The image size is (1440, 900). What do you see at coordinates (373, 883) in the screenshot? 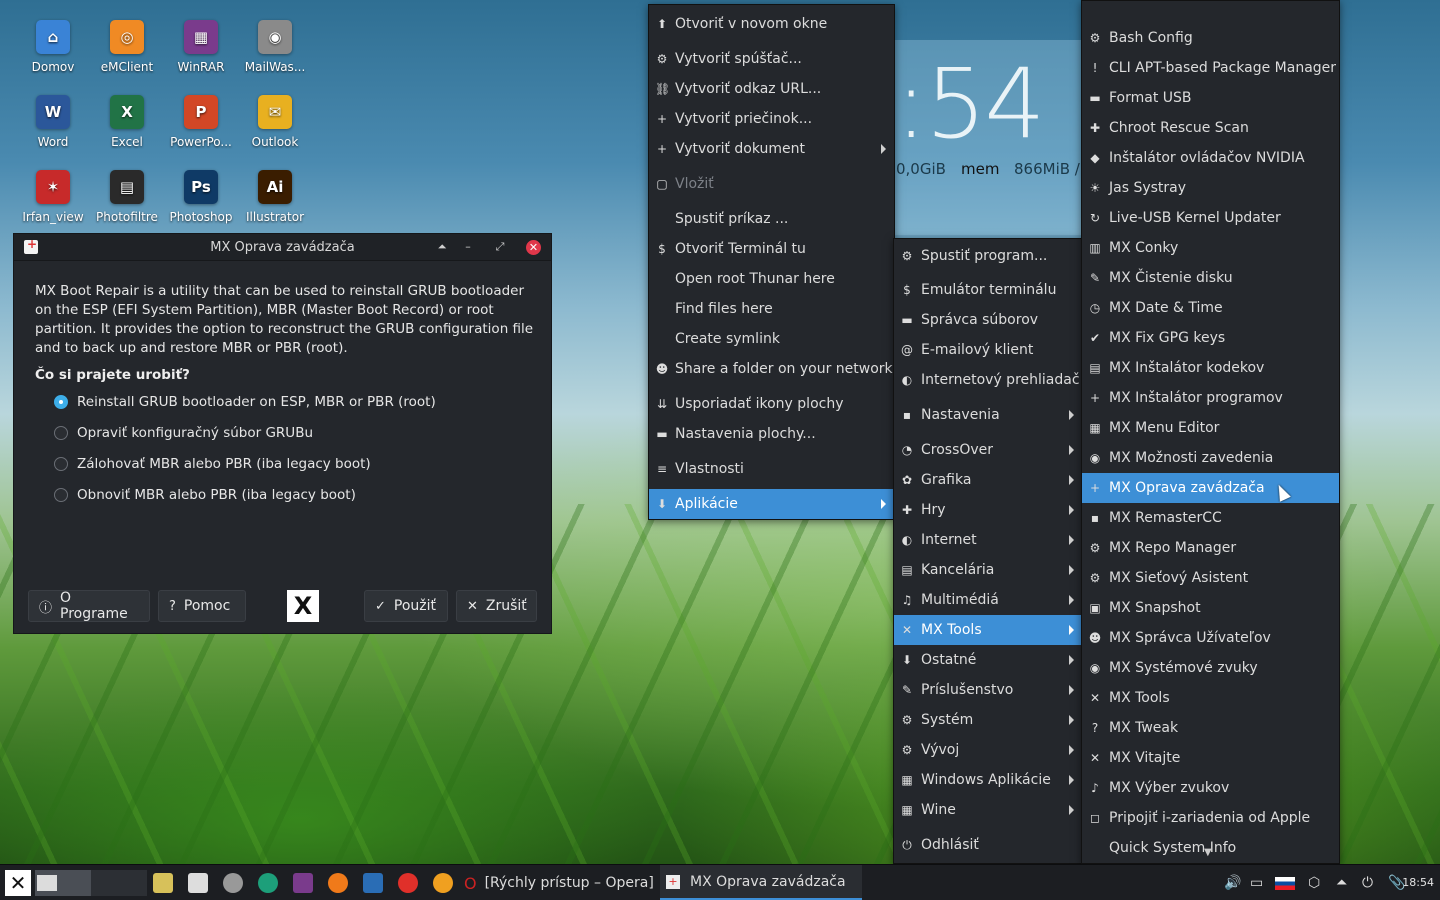
I see `calc-launcher` at bounding box center [373, 883].